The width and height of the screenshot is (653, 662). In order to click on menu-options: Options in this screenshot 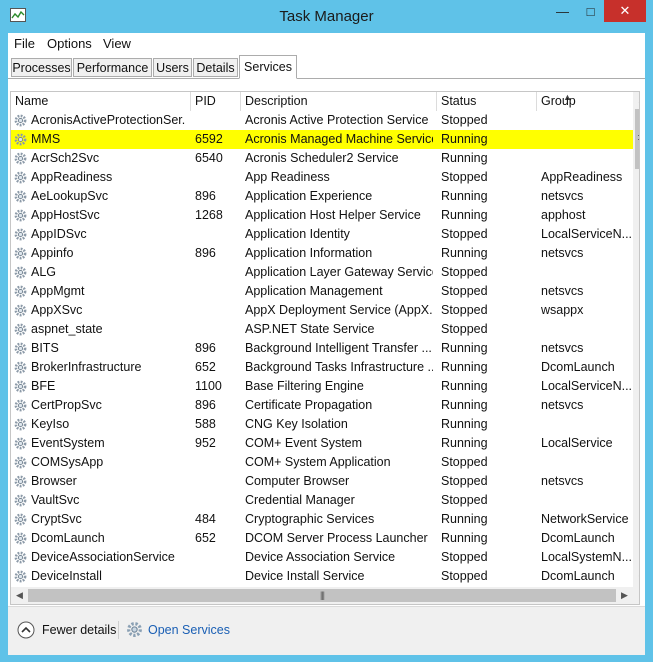, I will do `click(69, 43)`.